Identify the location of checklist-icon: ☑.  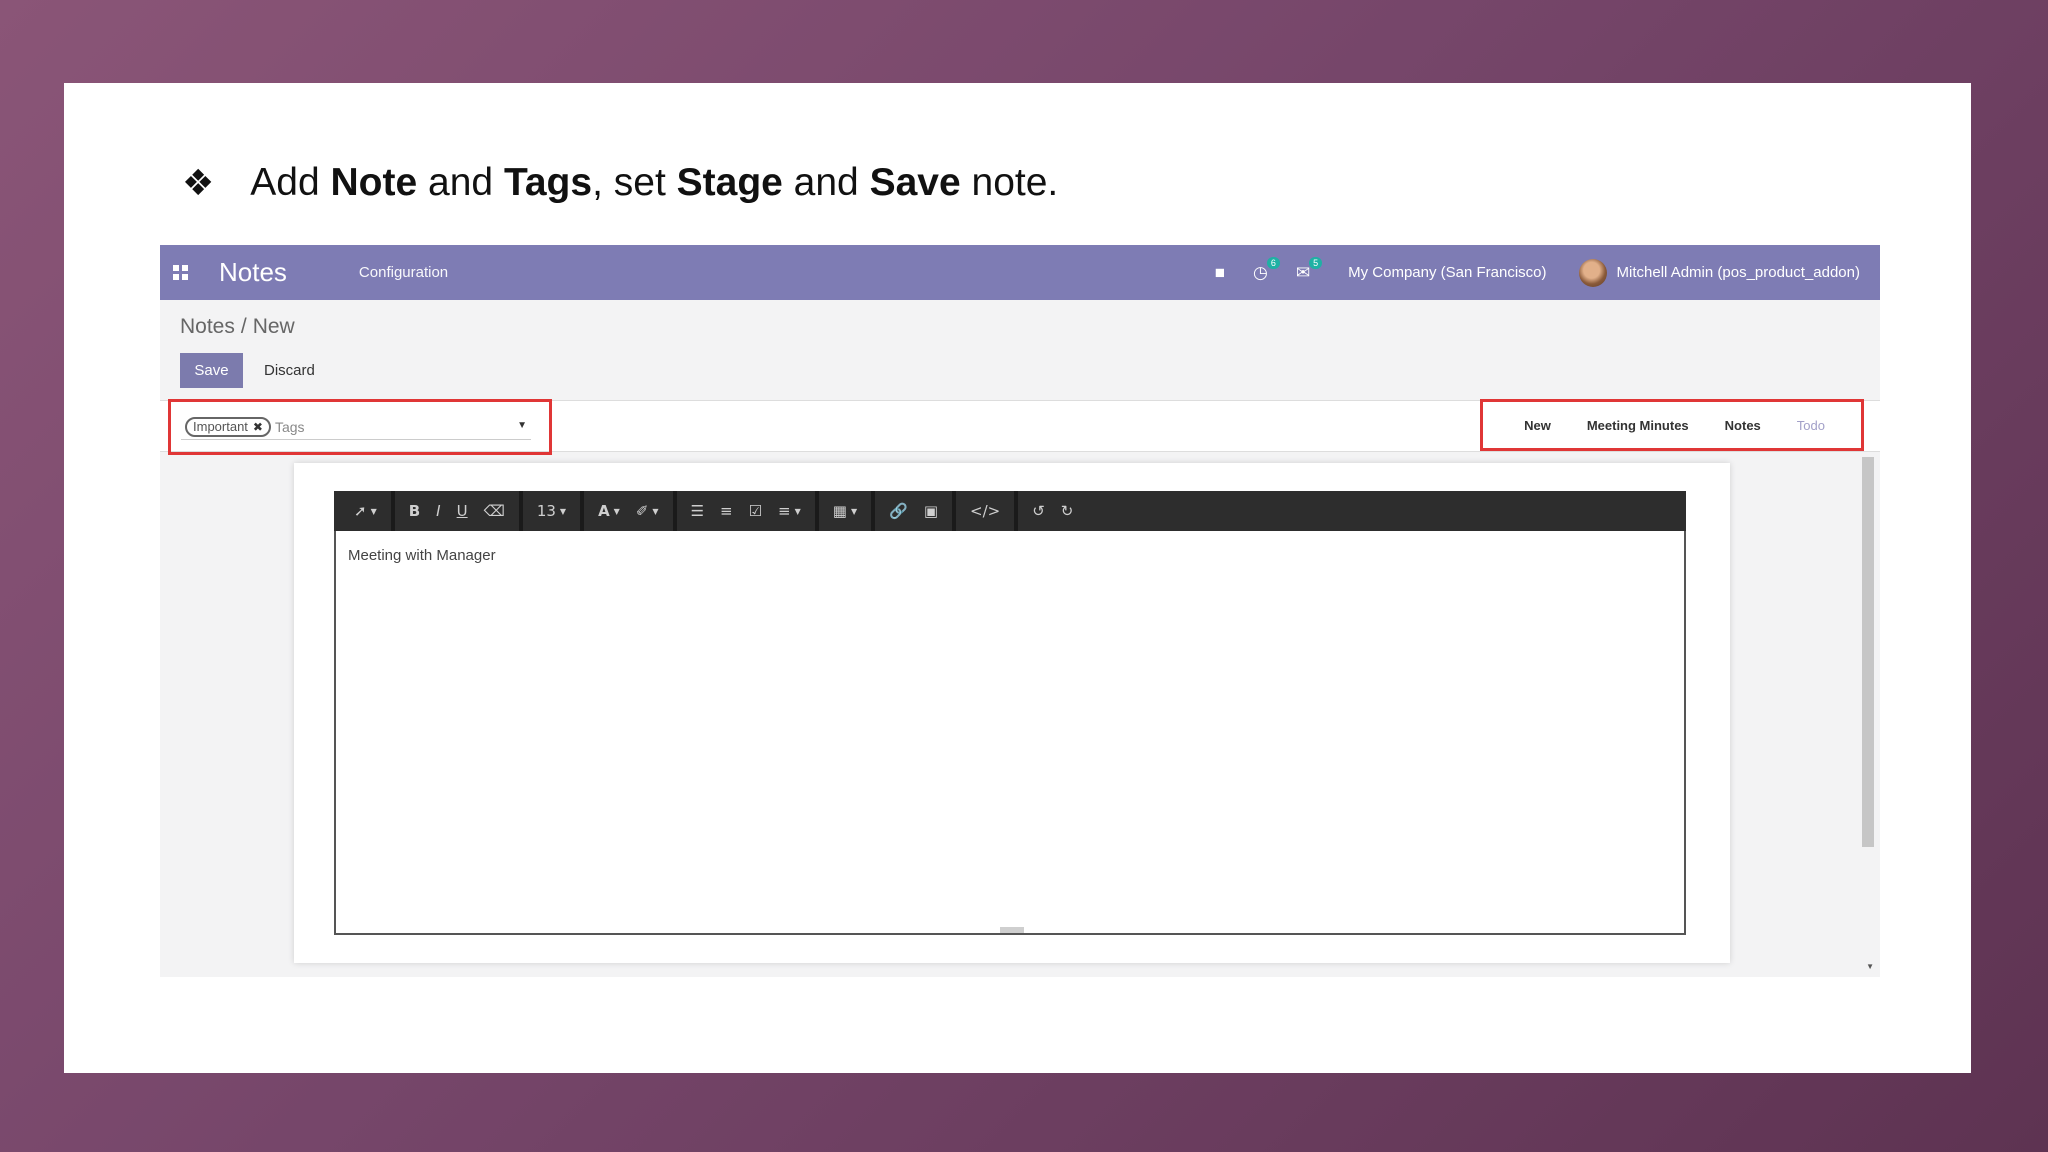
(755, 511).